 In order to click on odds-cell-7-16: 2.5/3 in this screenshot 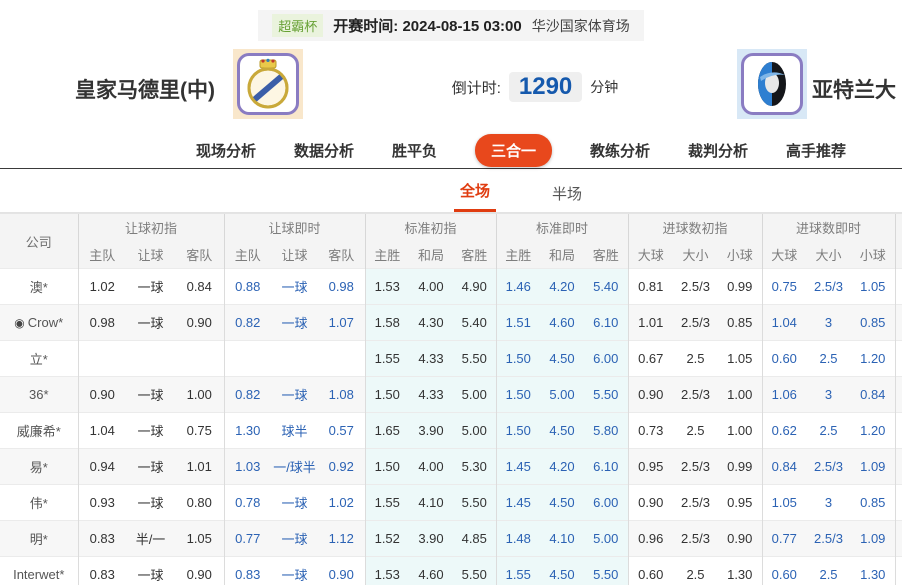, I will do `click(829, 538)`.